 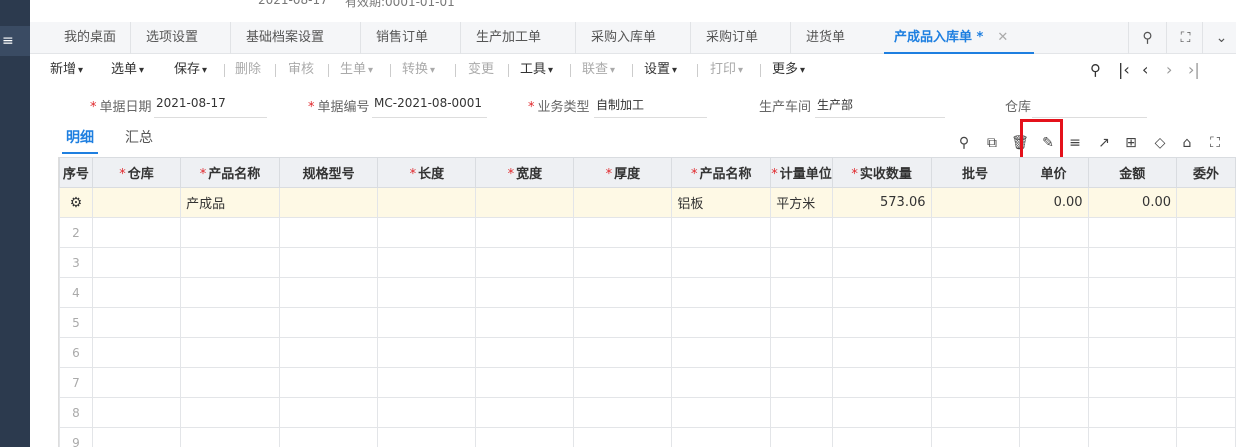 I want to click on tab-summary: 汇总, so click(x=139, y=137).